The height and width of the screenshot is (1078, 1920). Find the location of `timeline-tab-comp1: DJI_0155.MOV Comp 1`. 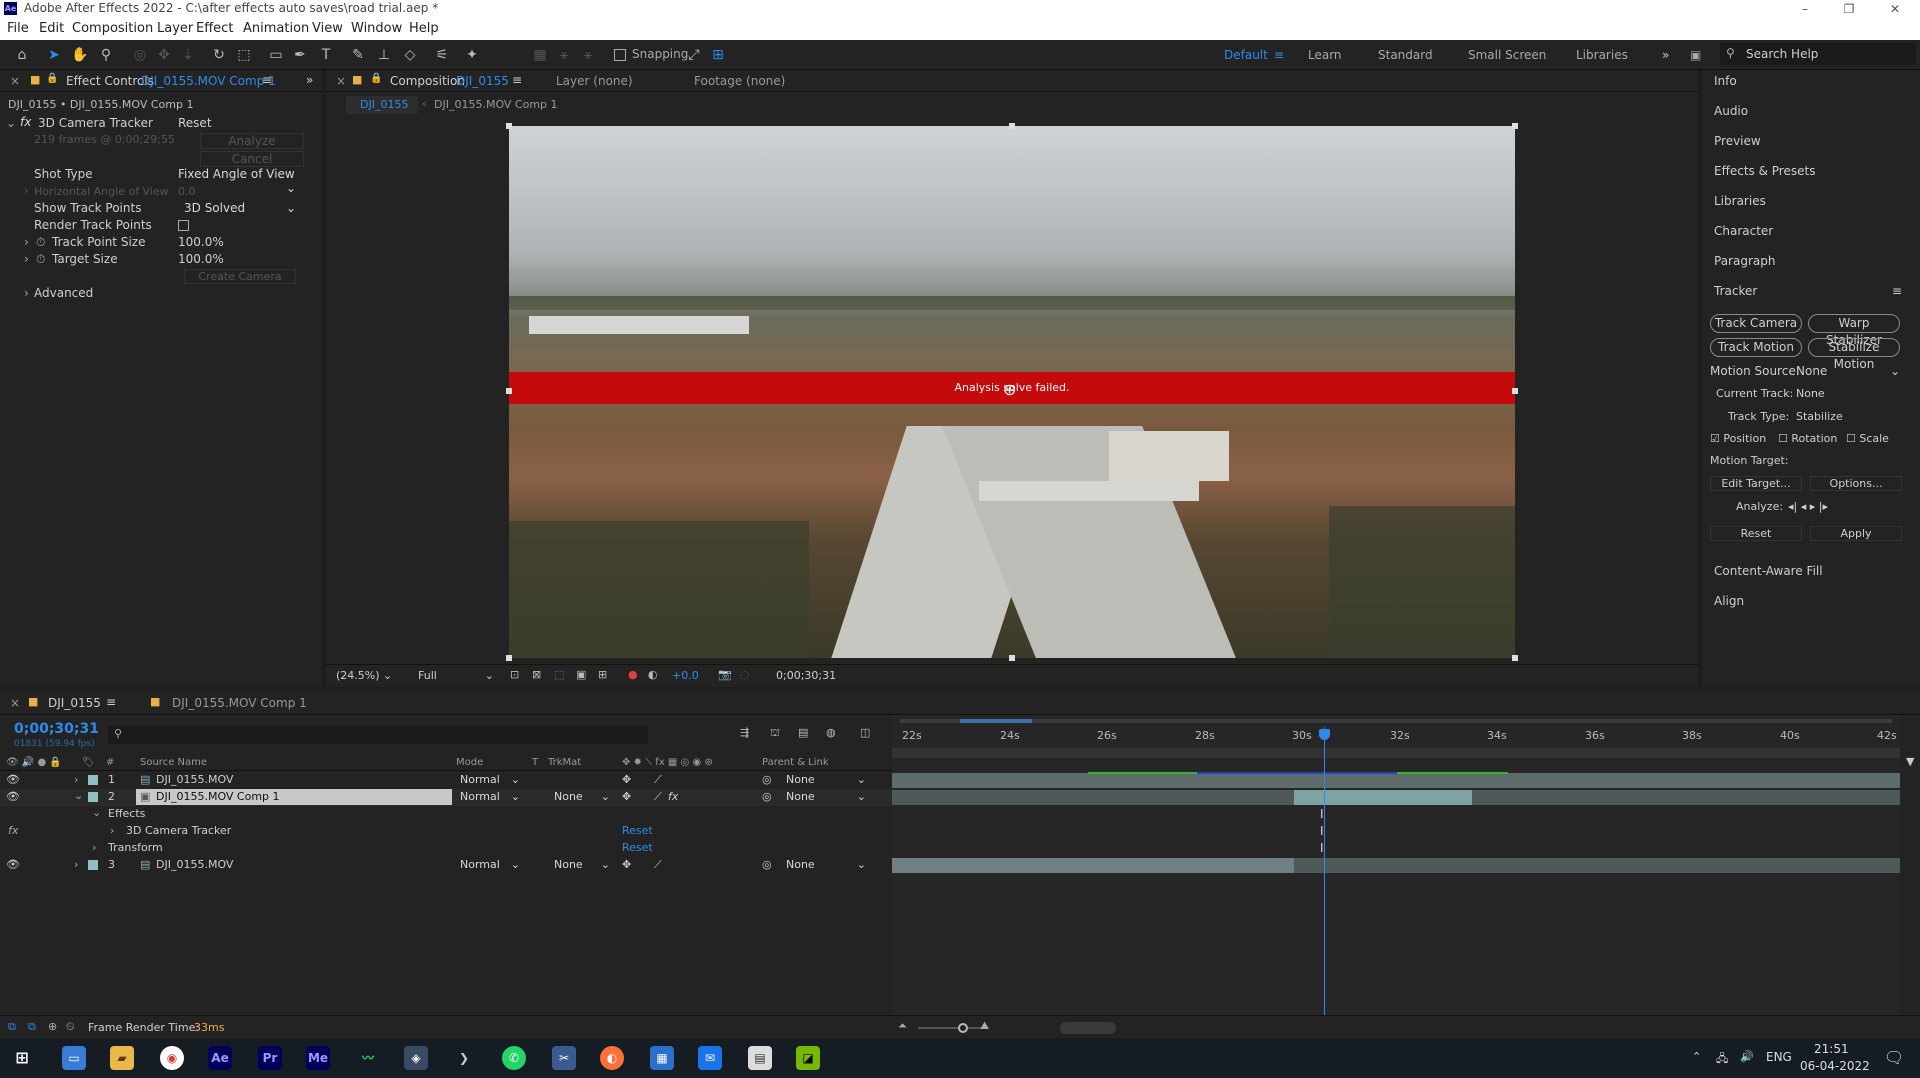

timeline-tab-comp1: DJI_0155.MOV Comp 1 is located at coordinates (239, 703).